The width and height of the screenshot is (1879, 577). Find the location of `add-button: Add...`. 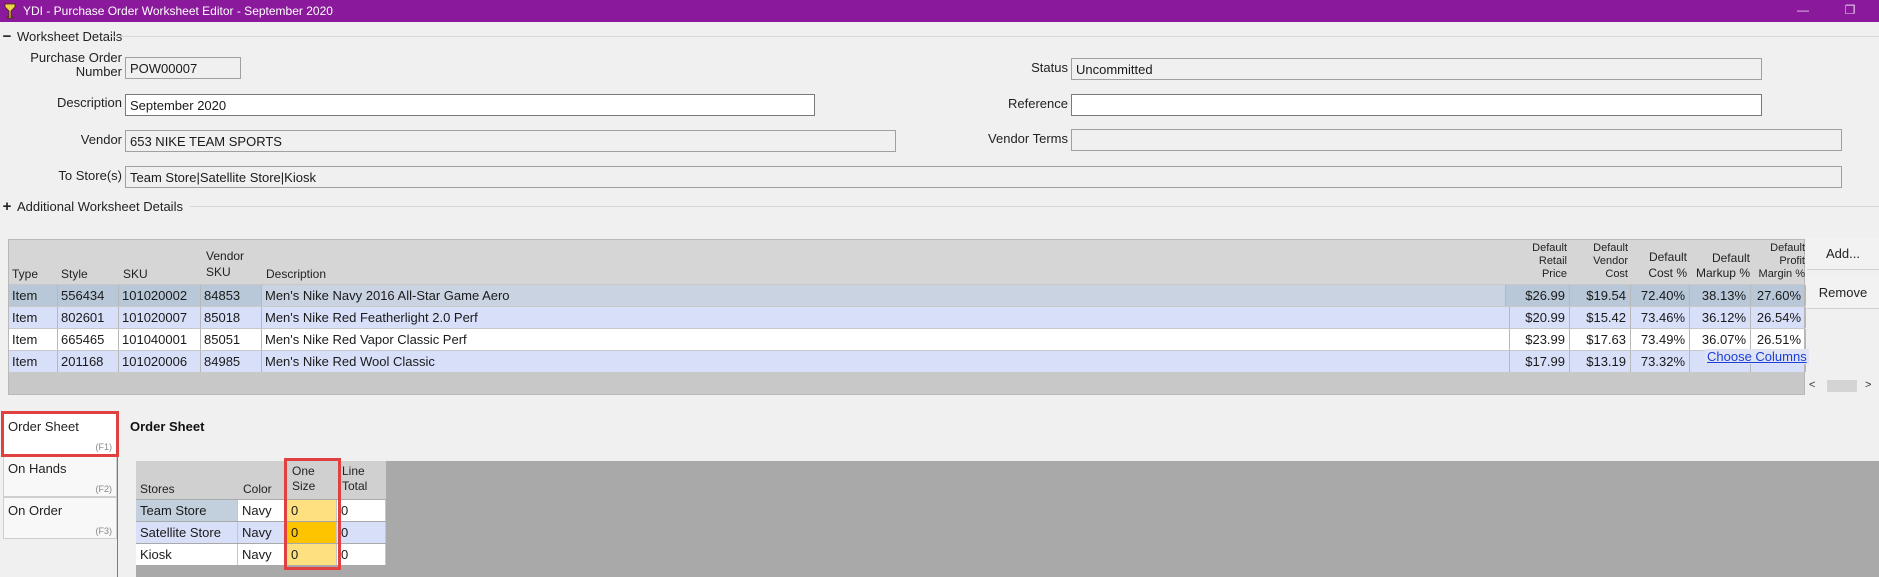

add-button: Add... is located at coordinates (1843, 254).